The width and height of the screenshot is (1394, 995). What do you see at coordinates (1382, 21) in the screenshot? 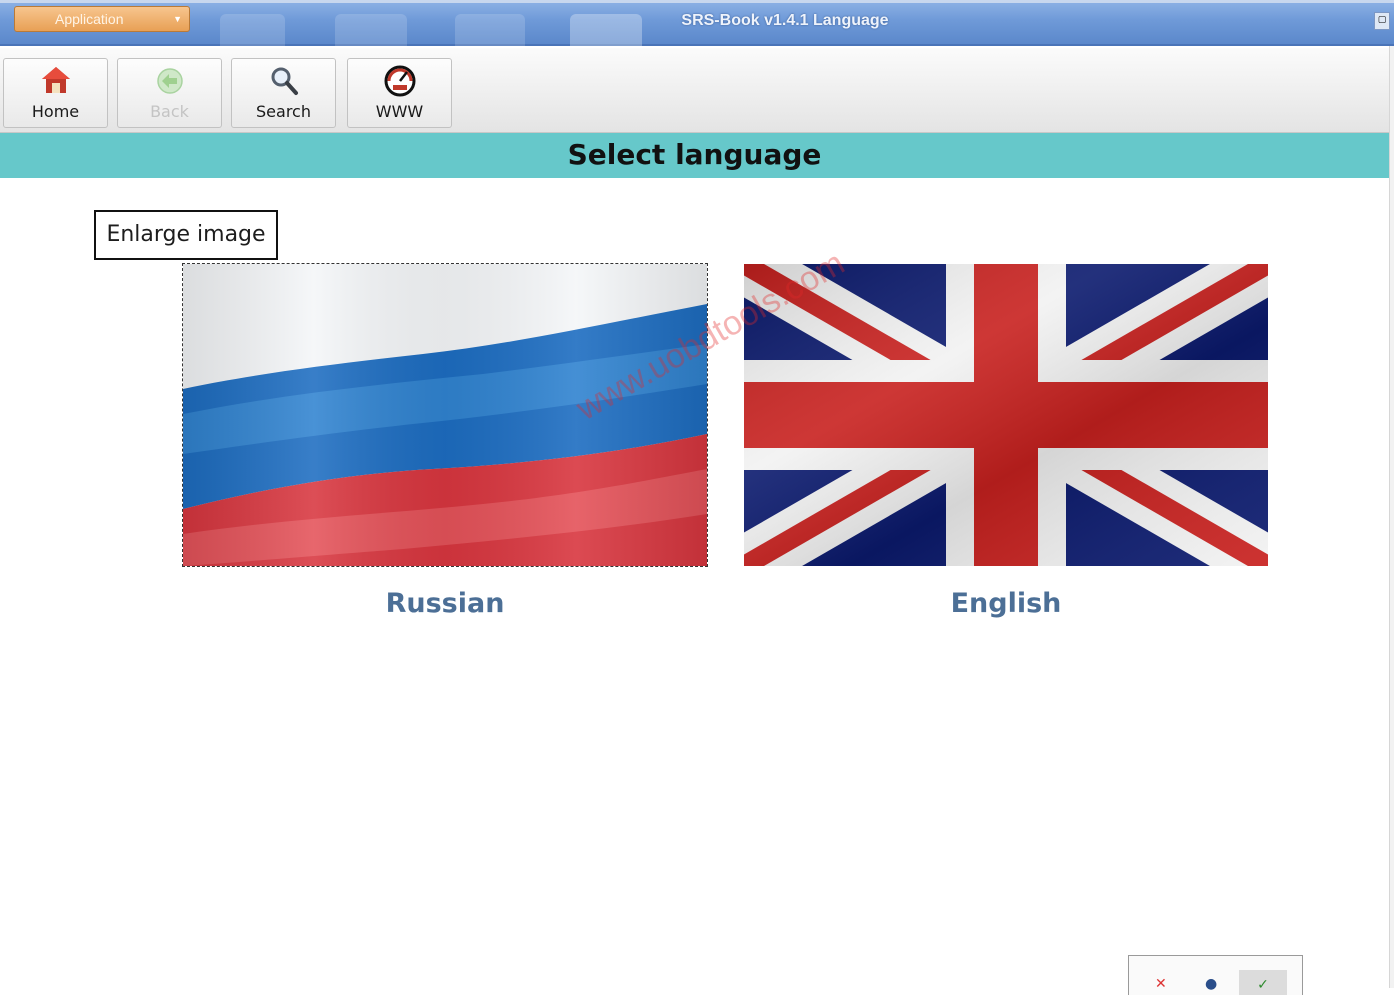
I see `window-control-button: ▢` at bounding box center [1382, 21].